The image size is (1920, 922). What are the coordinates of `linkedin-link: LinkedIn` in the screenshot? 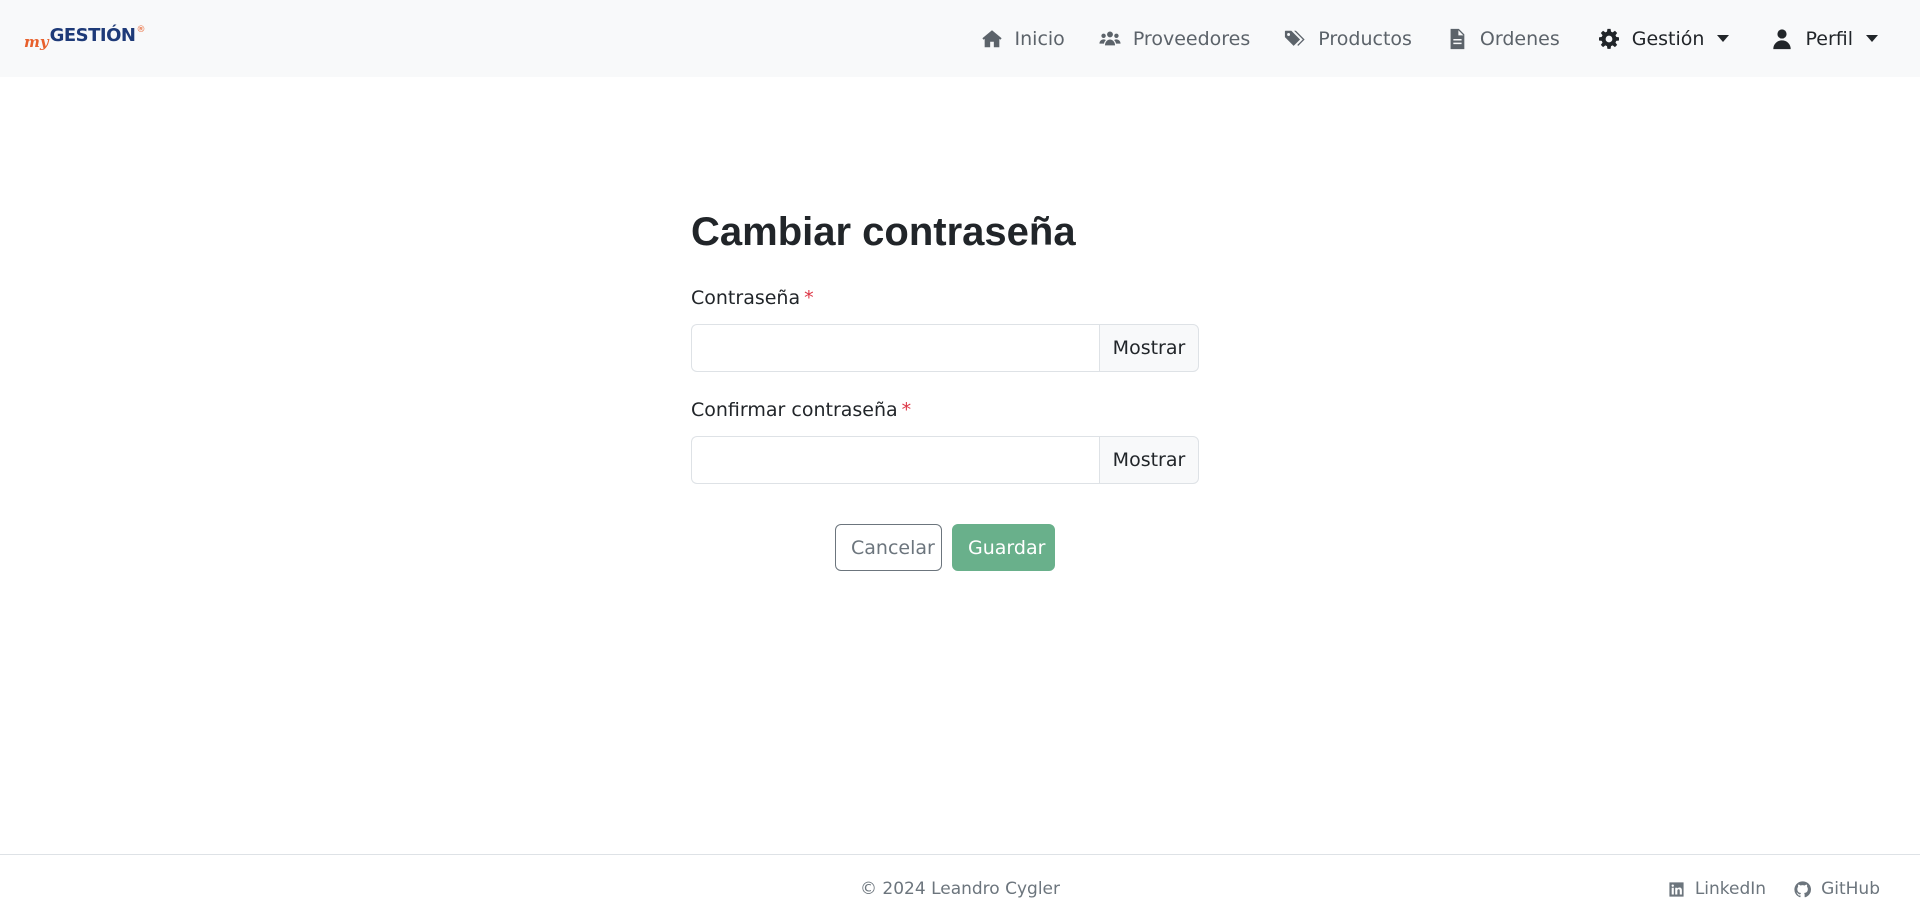 It's located at (1717, 889).